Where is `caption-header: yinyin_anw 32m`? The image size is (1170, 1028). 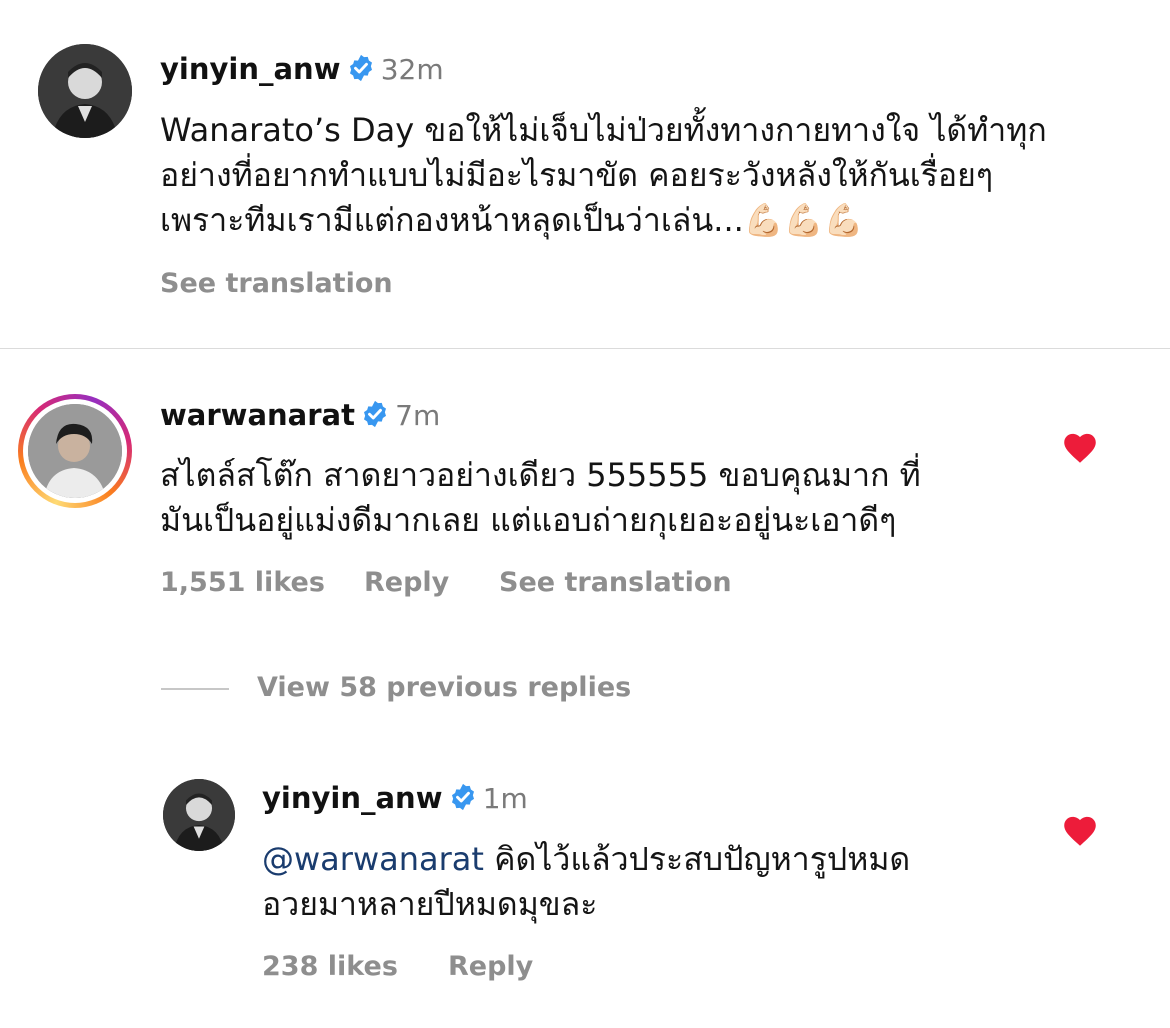 caption-header: yinyin_anw 32m is located at coordinates (302, 72).